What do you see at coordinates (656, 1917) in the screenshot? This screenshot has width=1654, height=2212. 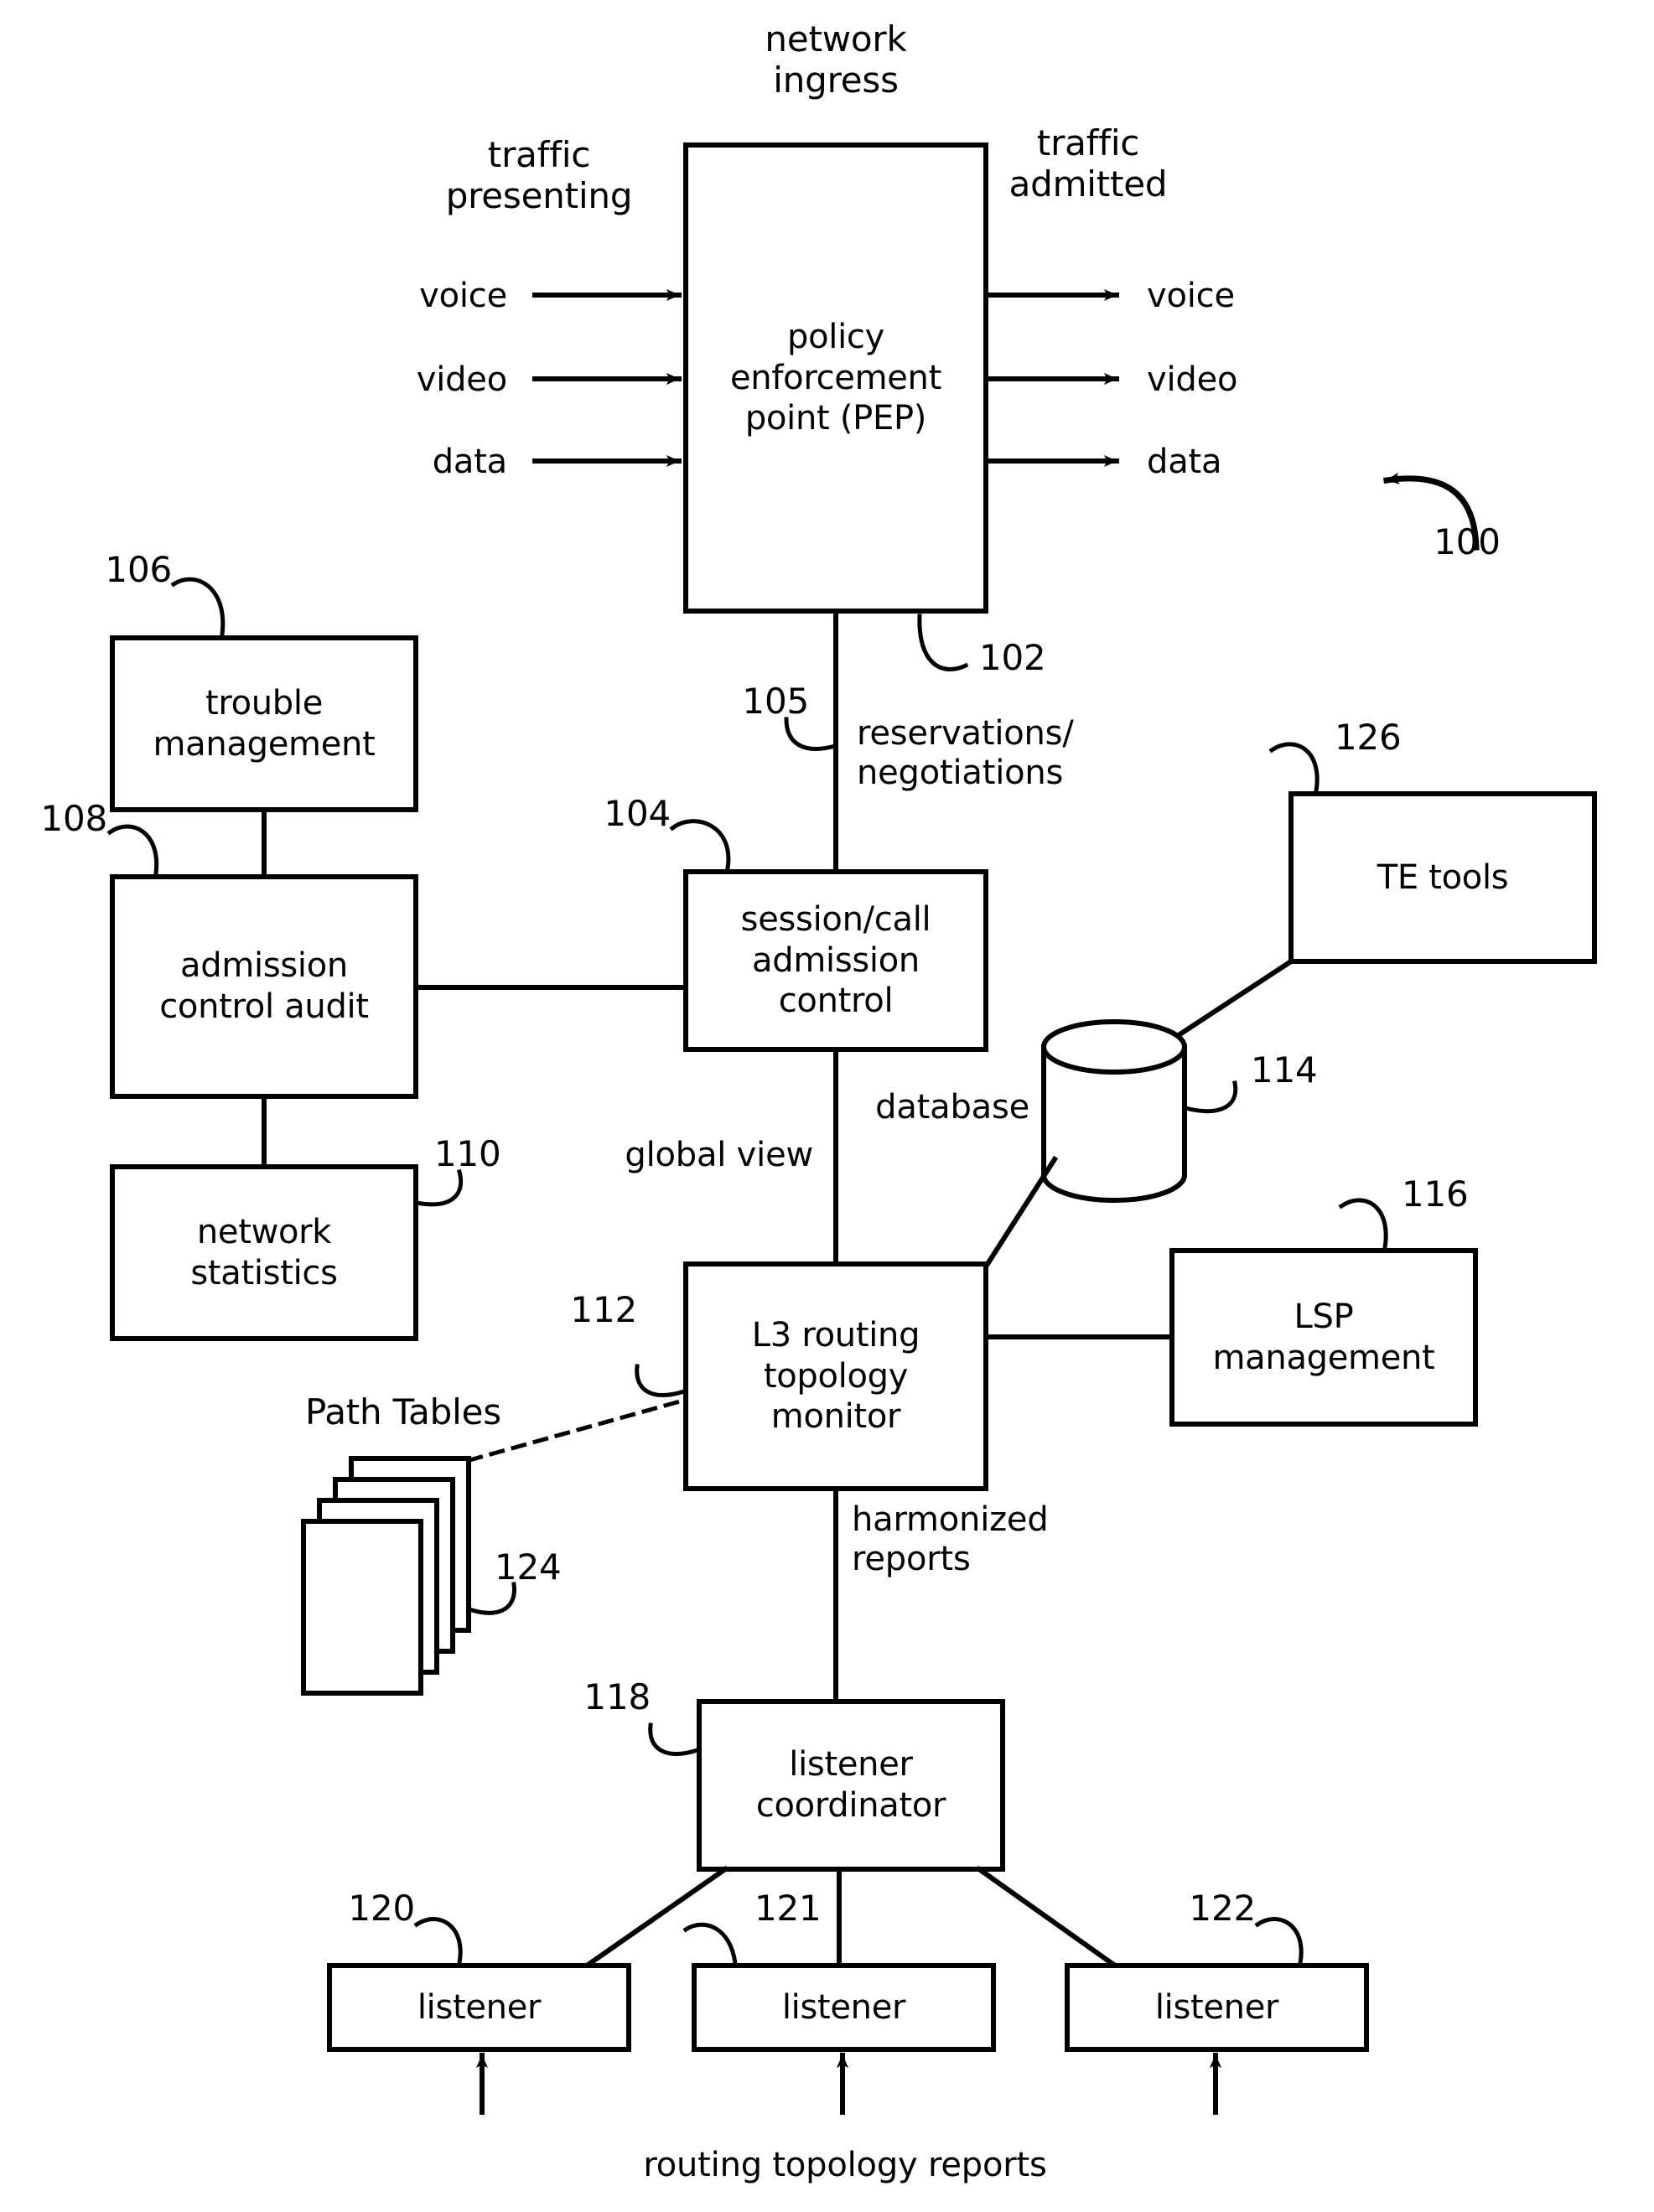 I see `link-coordinator-to-listener-left` at bounding box center [656, 1917].